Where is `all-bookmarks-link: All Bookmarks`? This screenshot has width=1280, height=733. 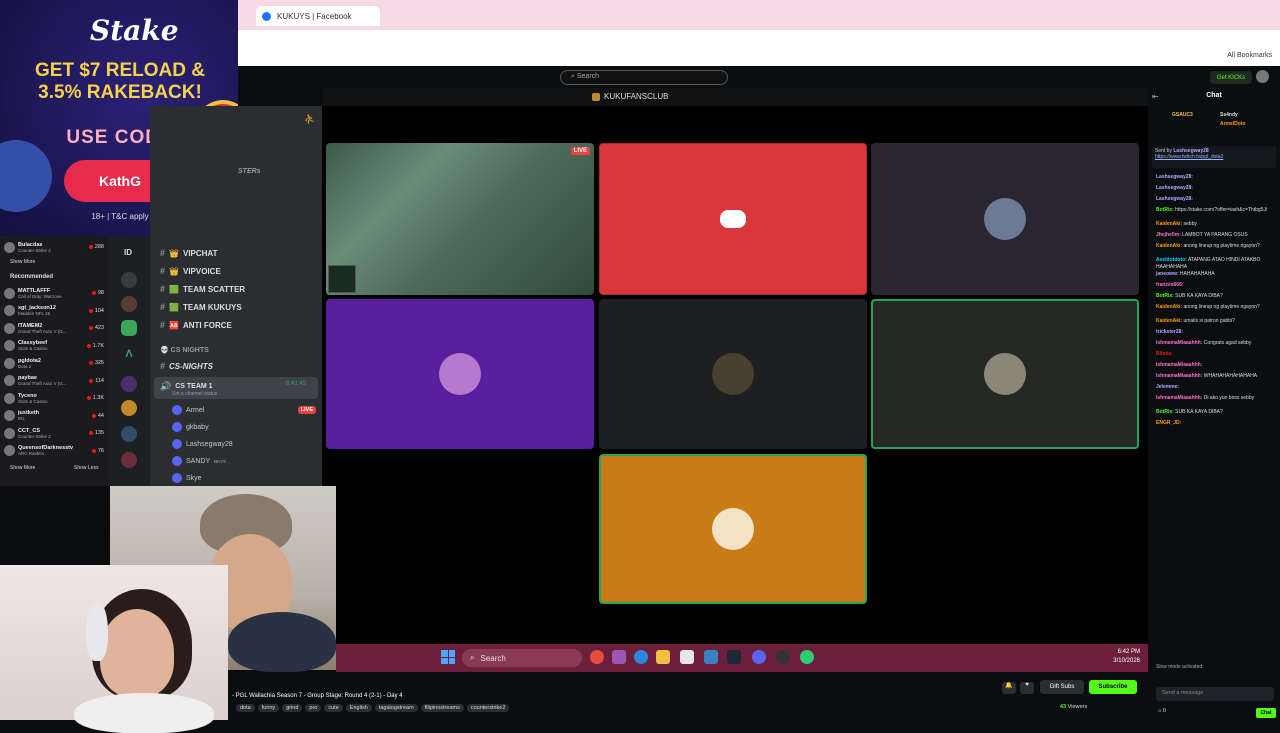 all-bookmarks-link: All Bookmarks is located at coordinates (1249, 55).